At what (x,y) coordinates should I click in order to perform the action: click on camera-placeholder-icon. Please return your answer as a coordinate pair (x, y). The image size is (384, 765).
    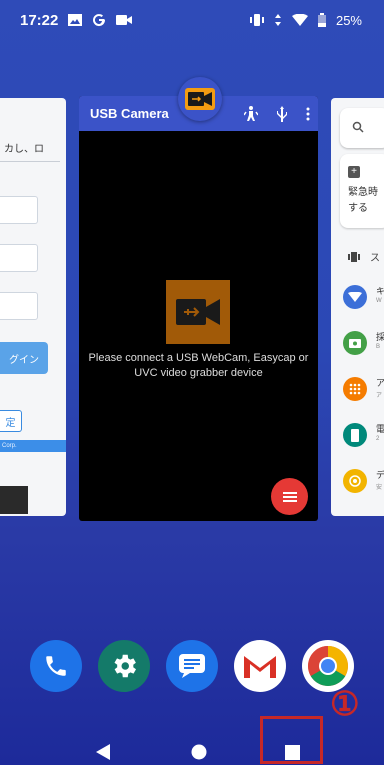
    Looking at the image, I should click on (198, 312).